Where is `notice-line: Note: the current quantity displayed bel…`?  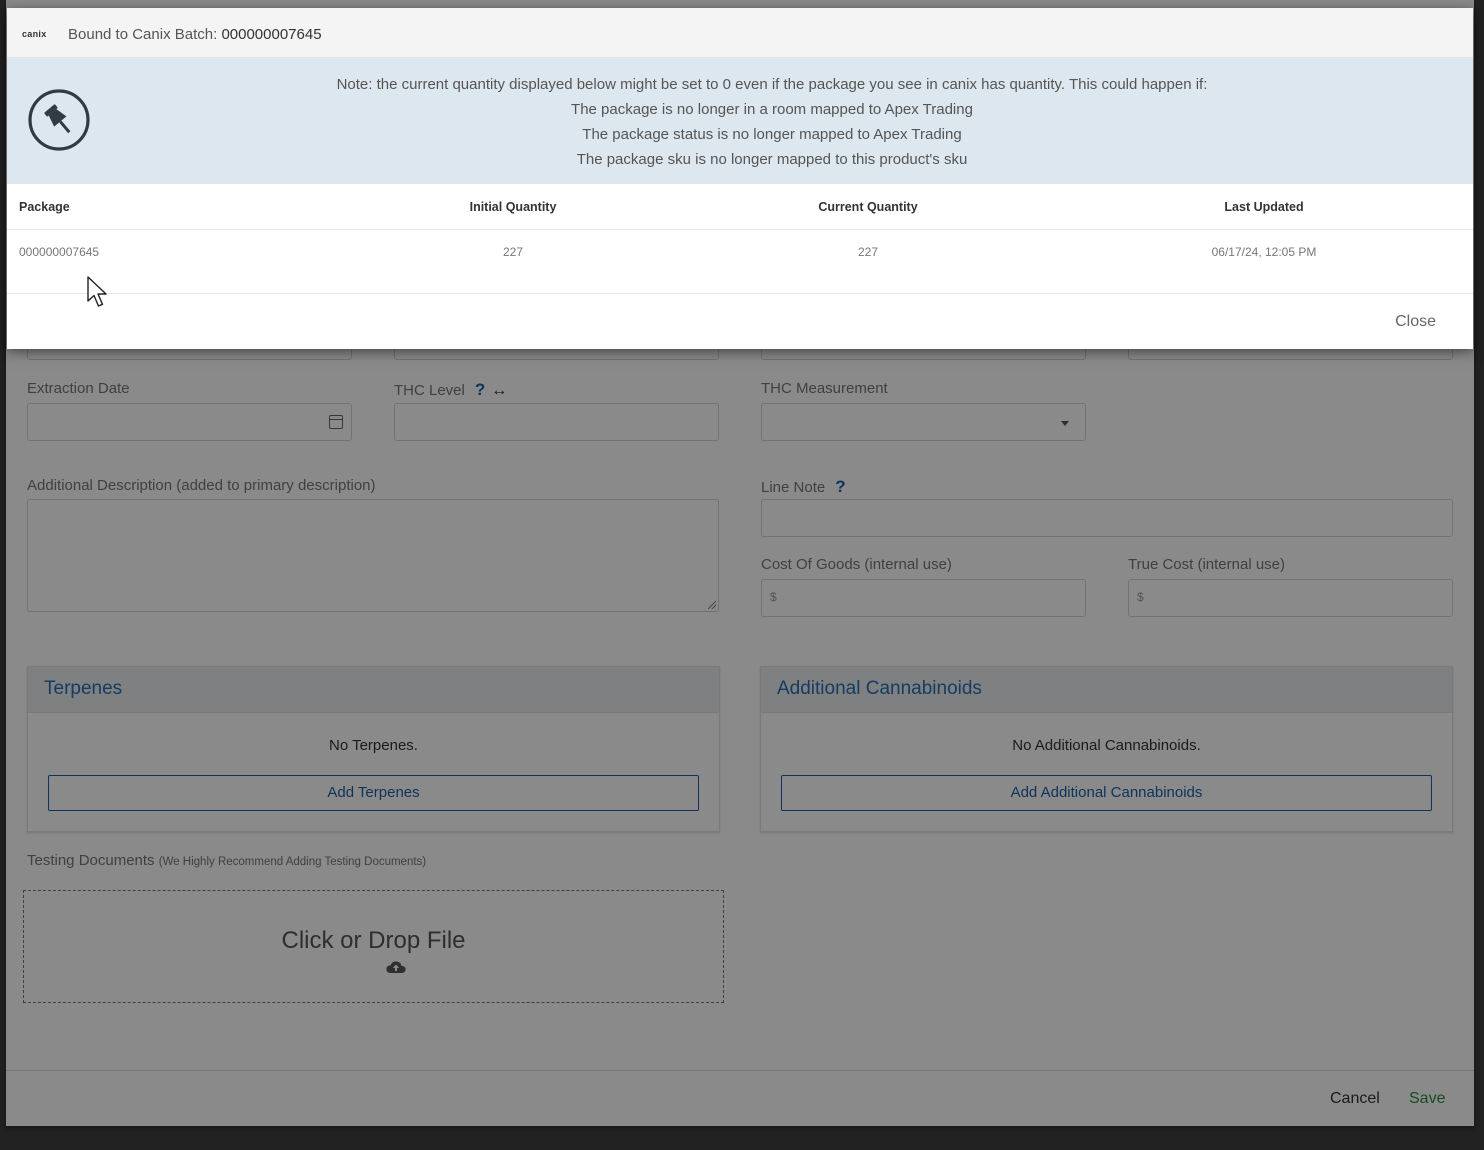 notice-line: Note: the current quantity displayed bel… is located at coordinates (772, 84).